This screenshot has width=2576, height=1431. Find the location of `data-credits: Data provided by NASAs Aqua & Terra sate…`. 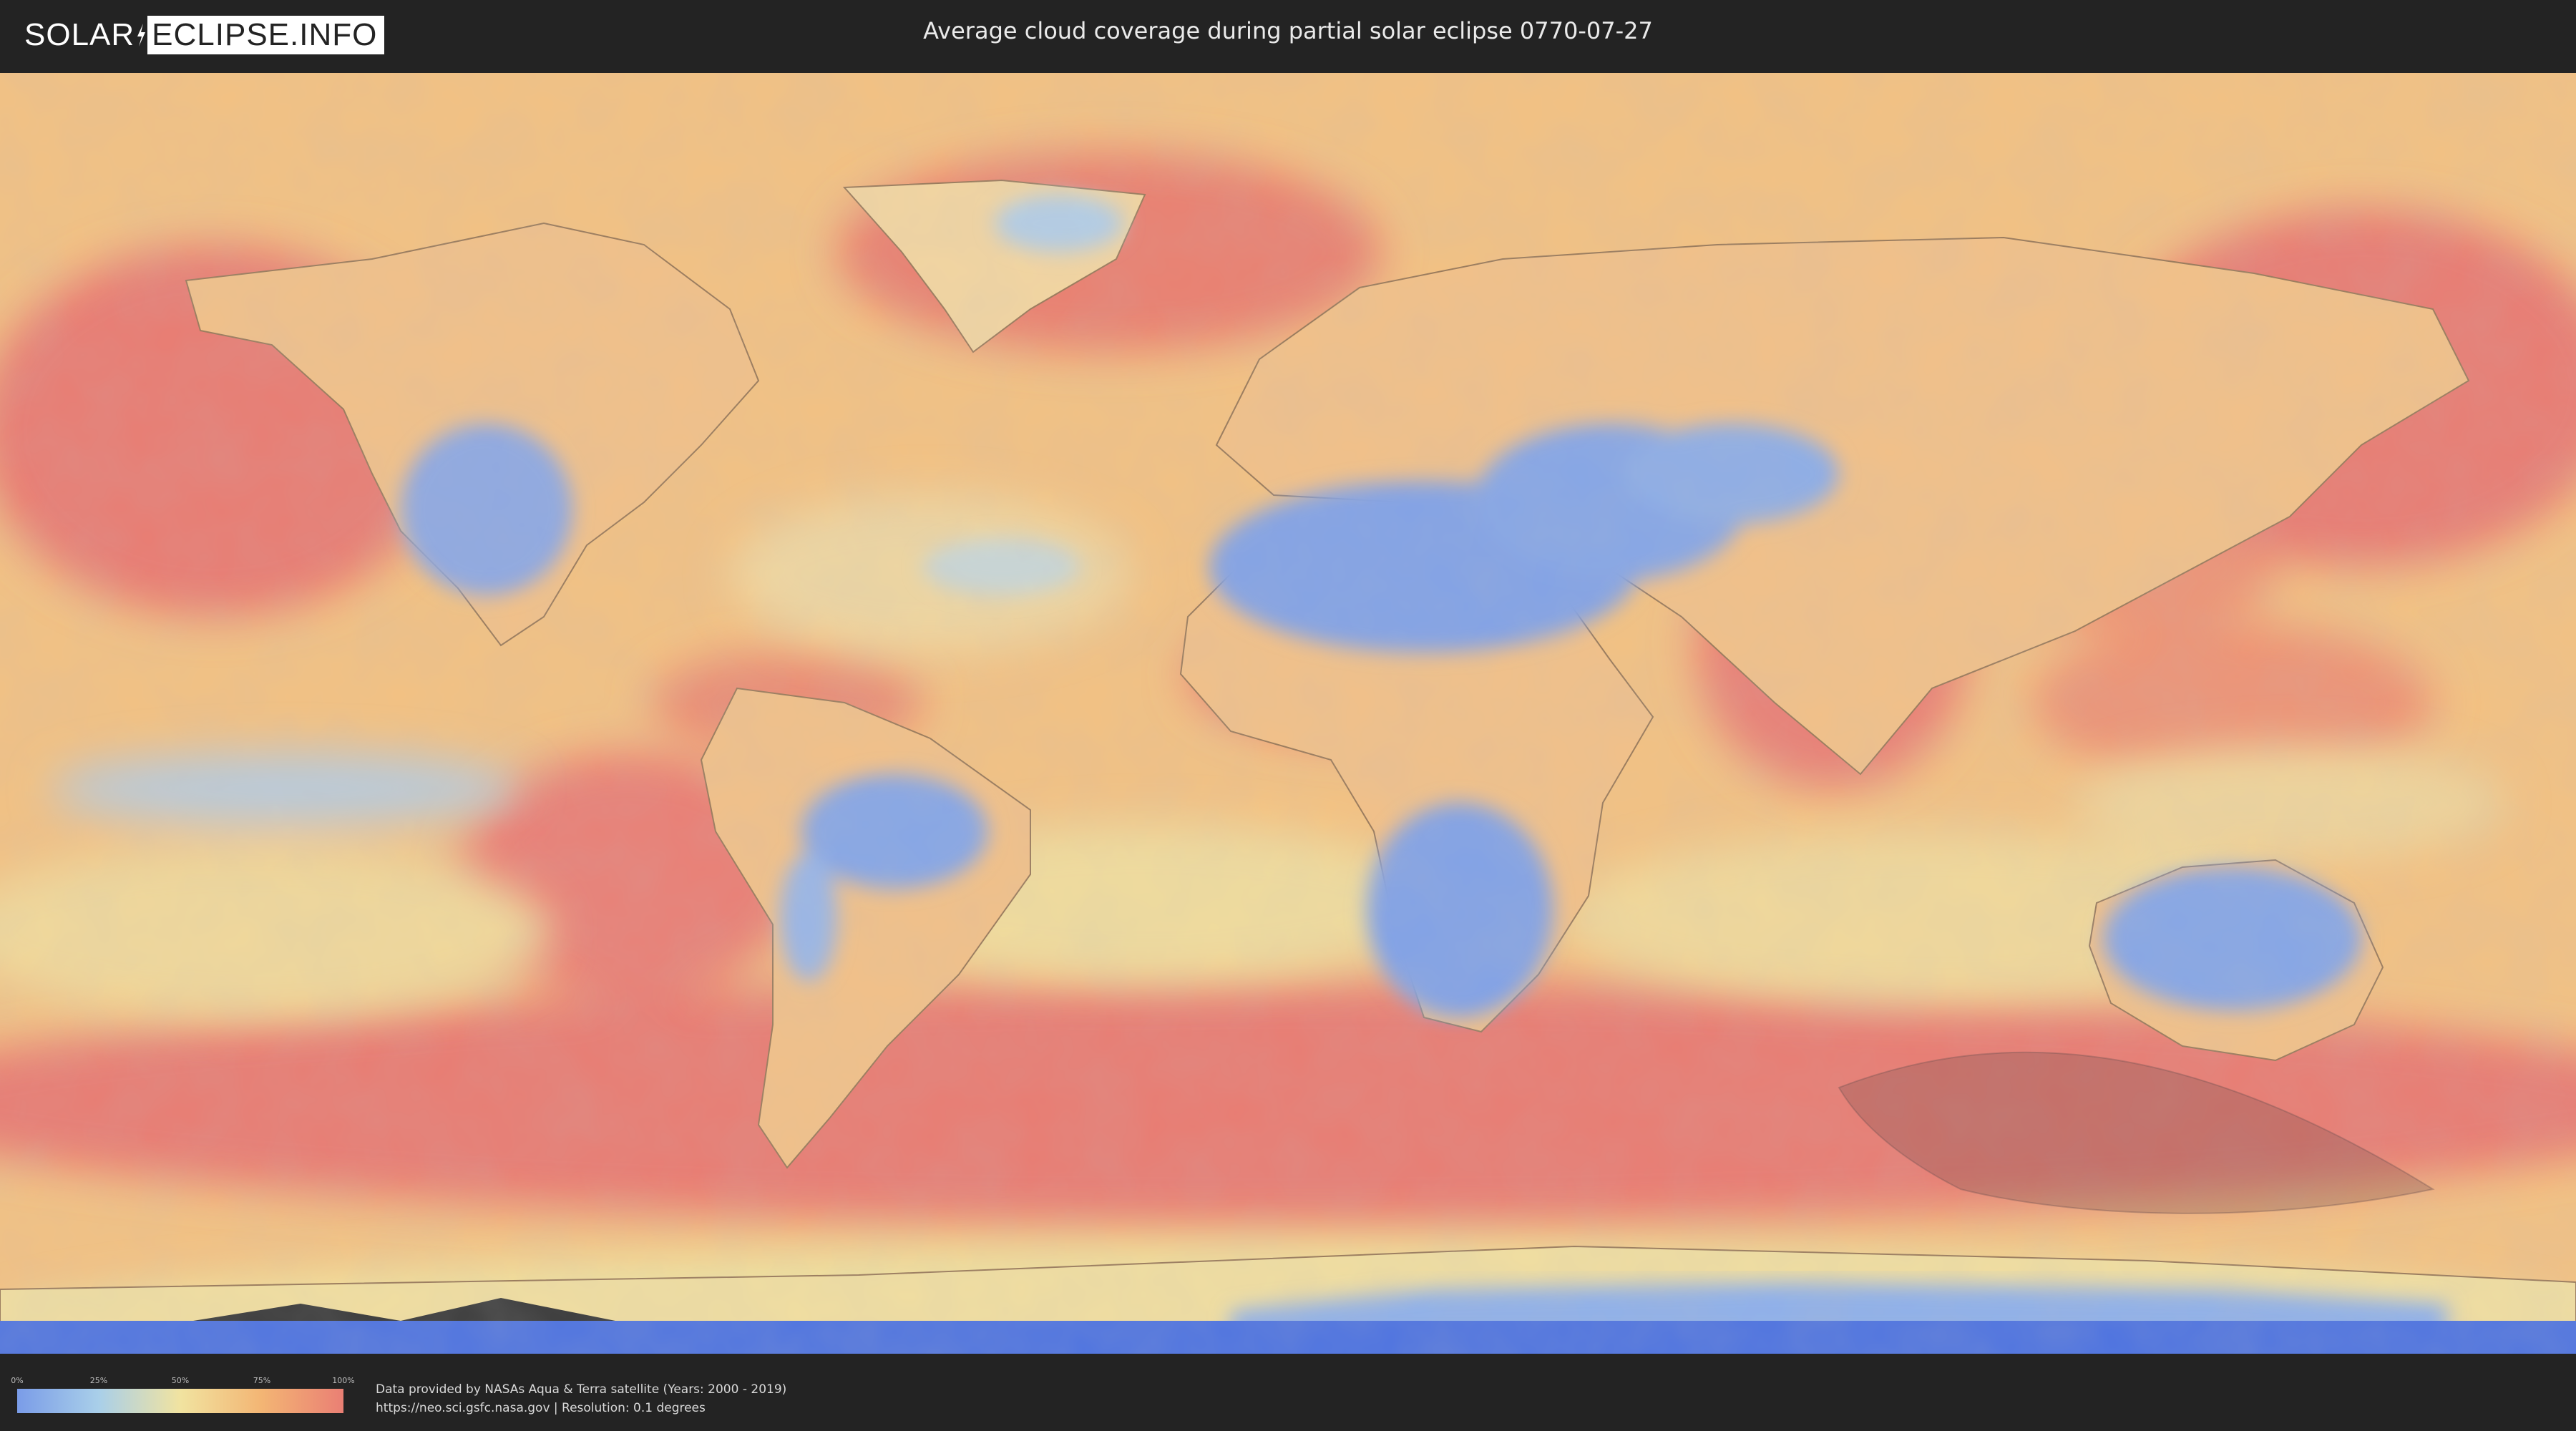

data-credits: Data provided by NASAs Aqua & Terra sate… is located at coordinates (581, 1398).